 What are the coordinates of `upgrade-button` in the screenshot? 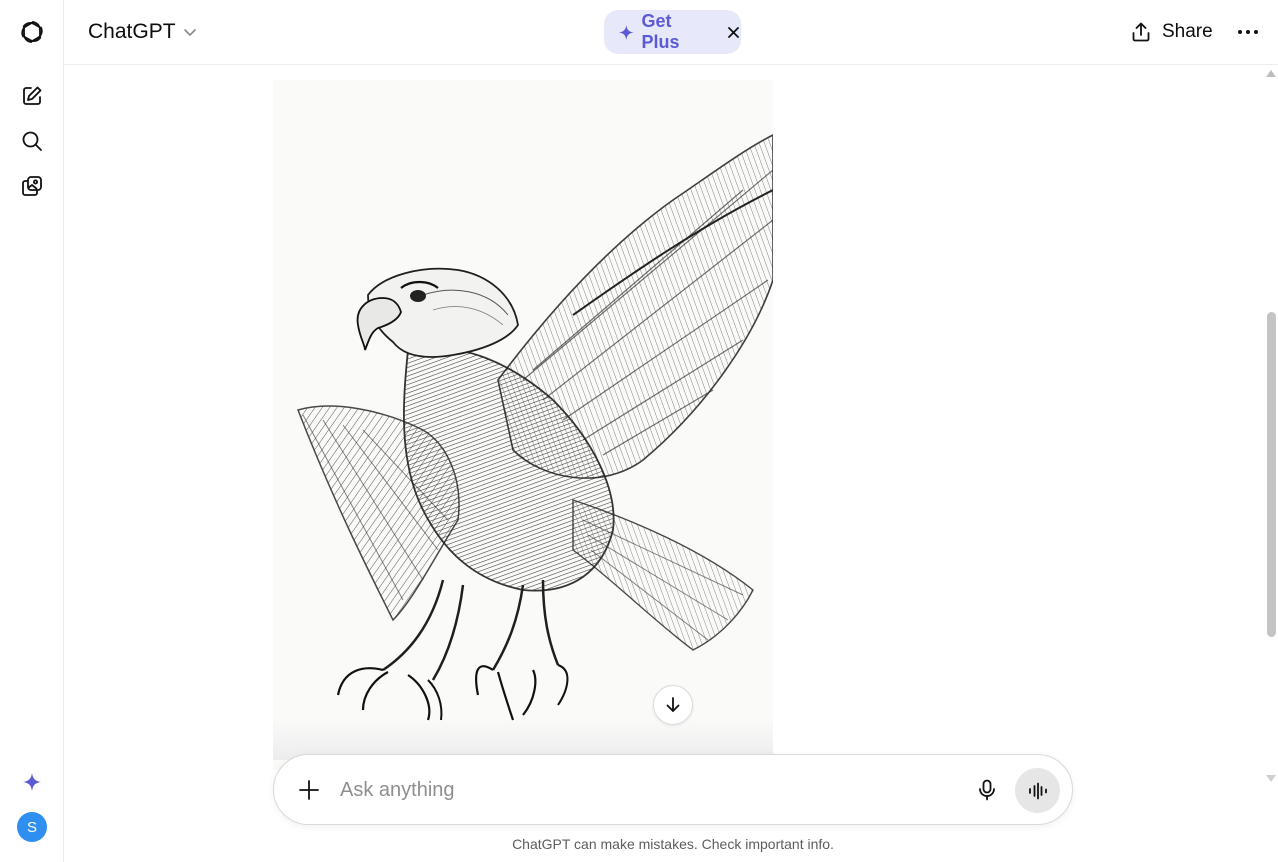 It's located at (32, 782).